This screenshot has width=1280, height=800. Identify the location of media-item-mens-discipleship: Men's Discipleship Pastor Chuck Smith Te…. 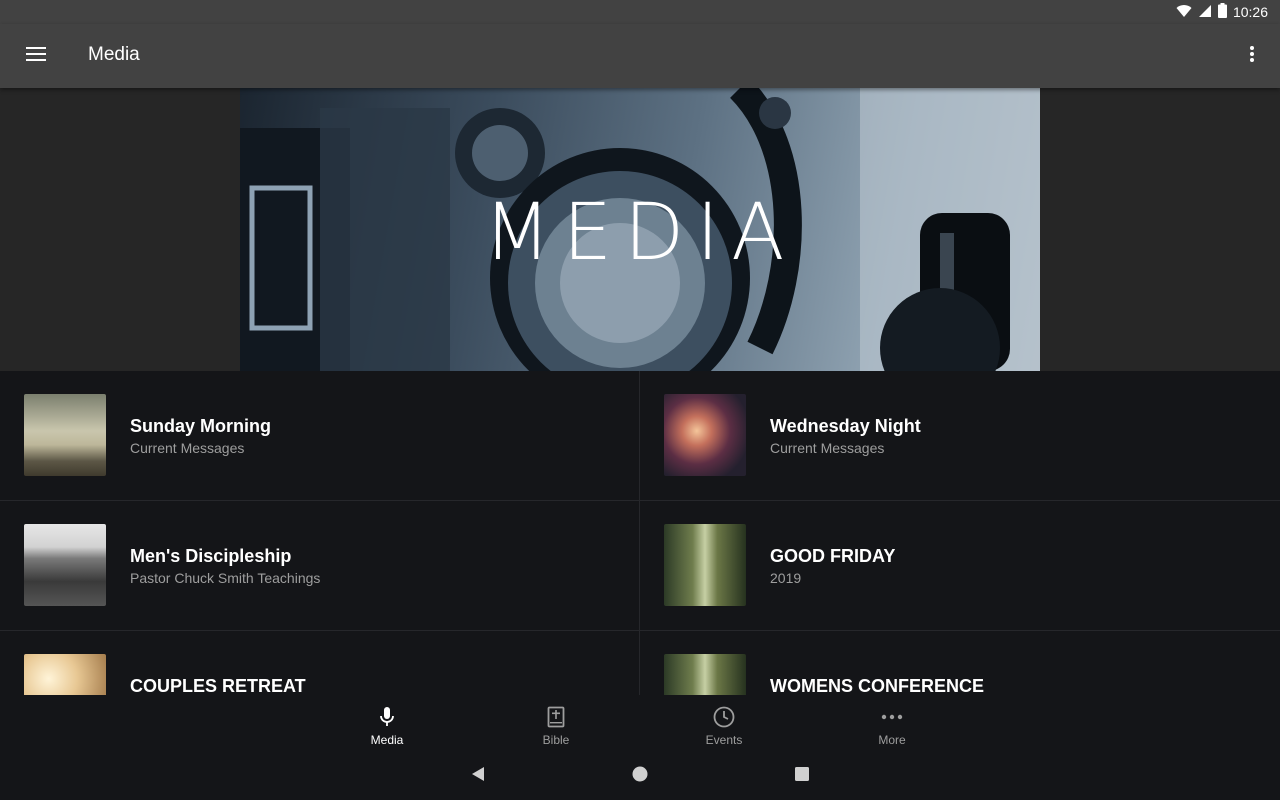
(320, 566).